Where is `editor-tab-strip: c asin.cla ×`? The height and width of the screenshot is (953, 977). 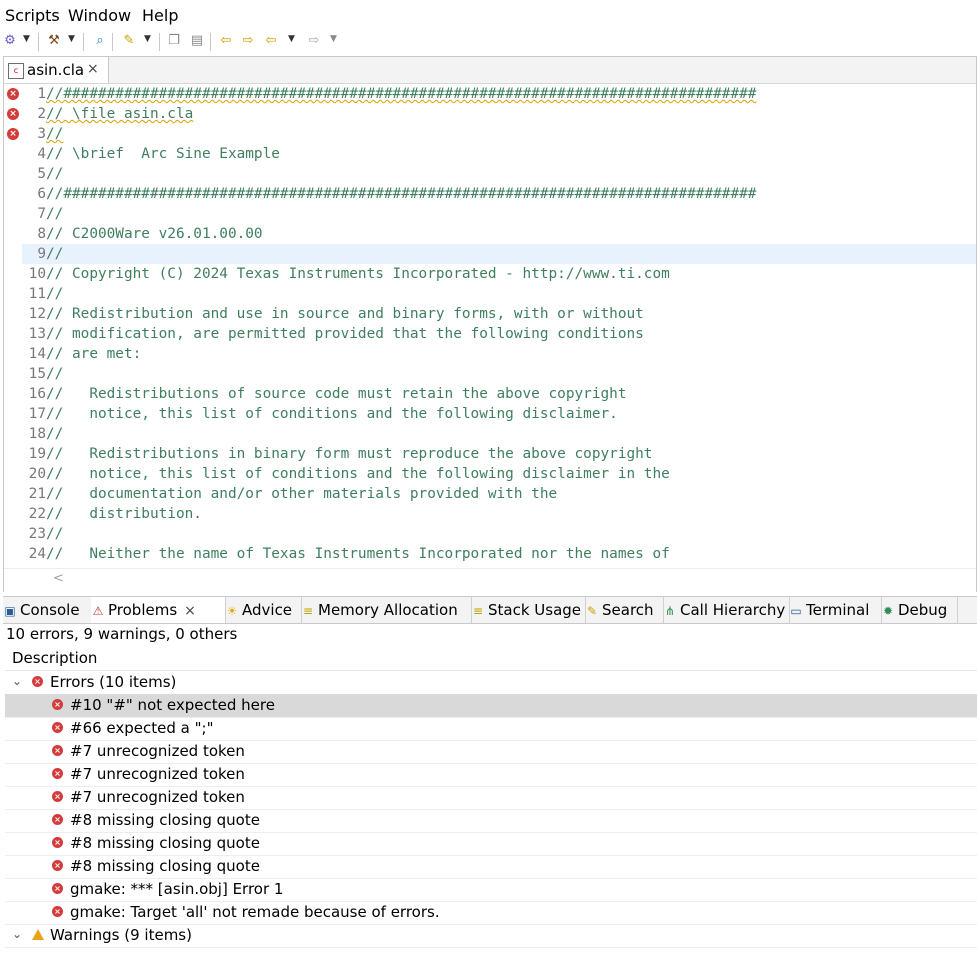 editor-tab-strip: c asin.cla × is located at coordinates (490, 70).